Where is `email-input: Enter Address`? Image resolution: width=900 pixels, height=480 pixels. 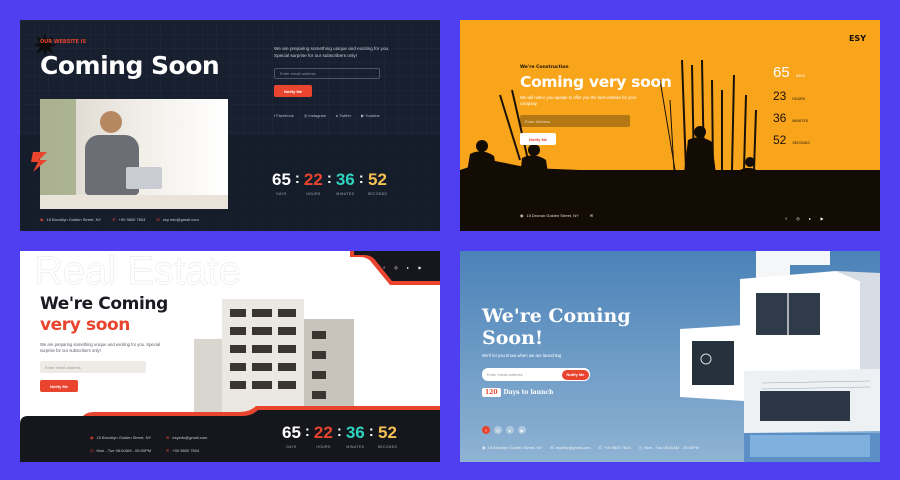 email-input: Enter Address is located at coordinates (575, 121).